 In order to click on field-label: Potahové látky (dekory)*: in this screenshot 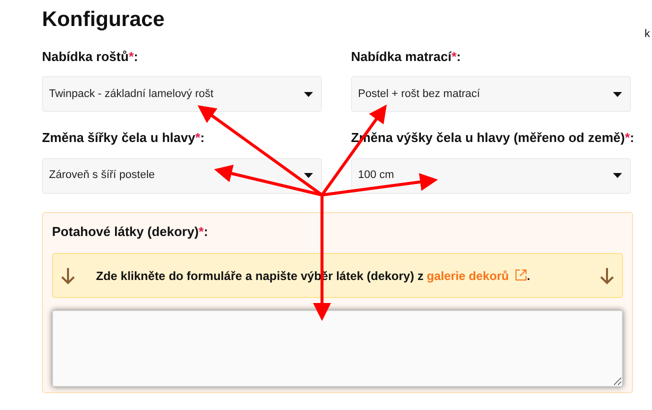, I will do `click(131, 231)`.